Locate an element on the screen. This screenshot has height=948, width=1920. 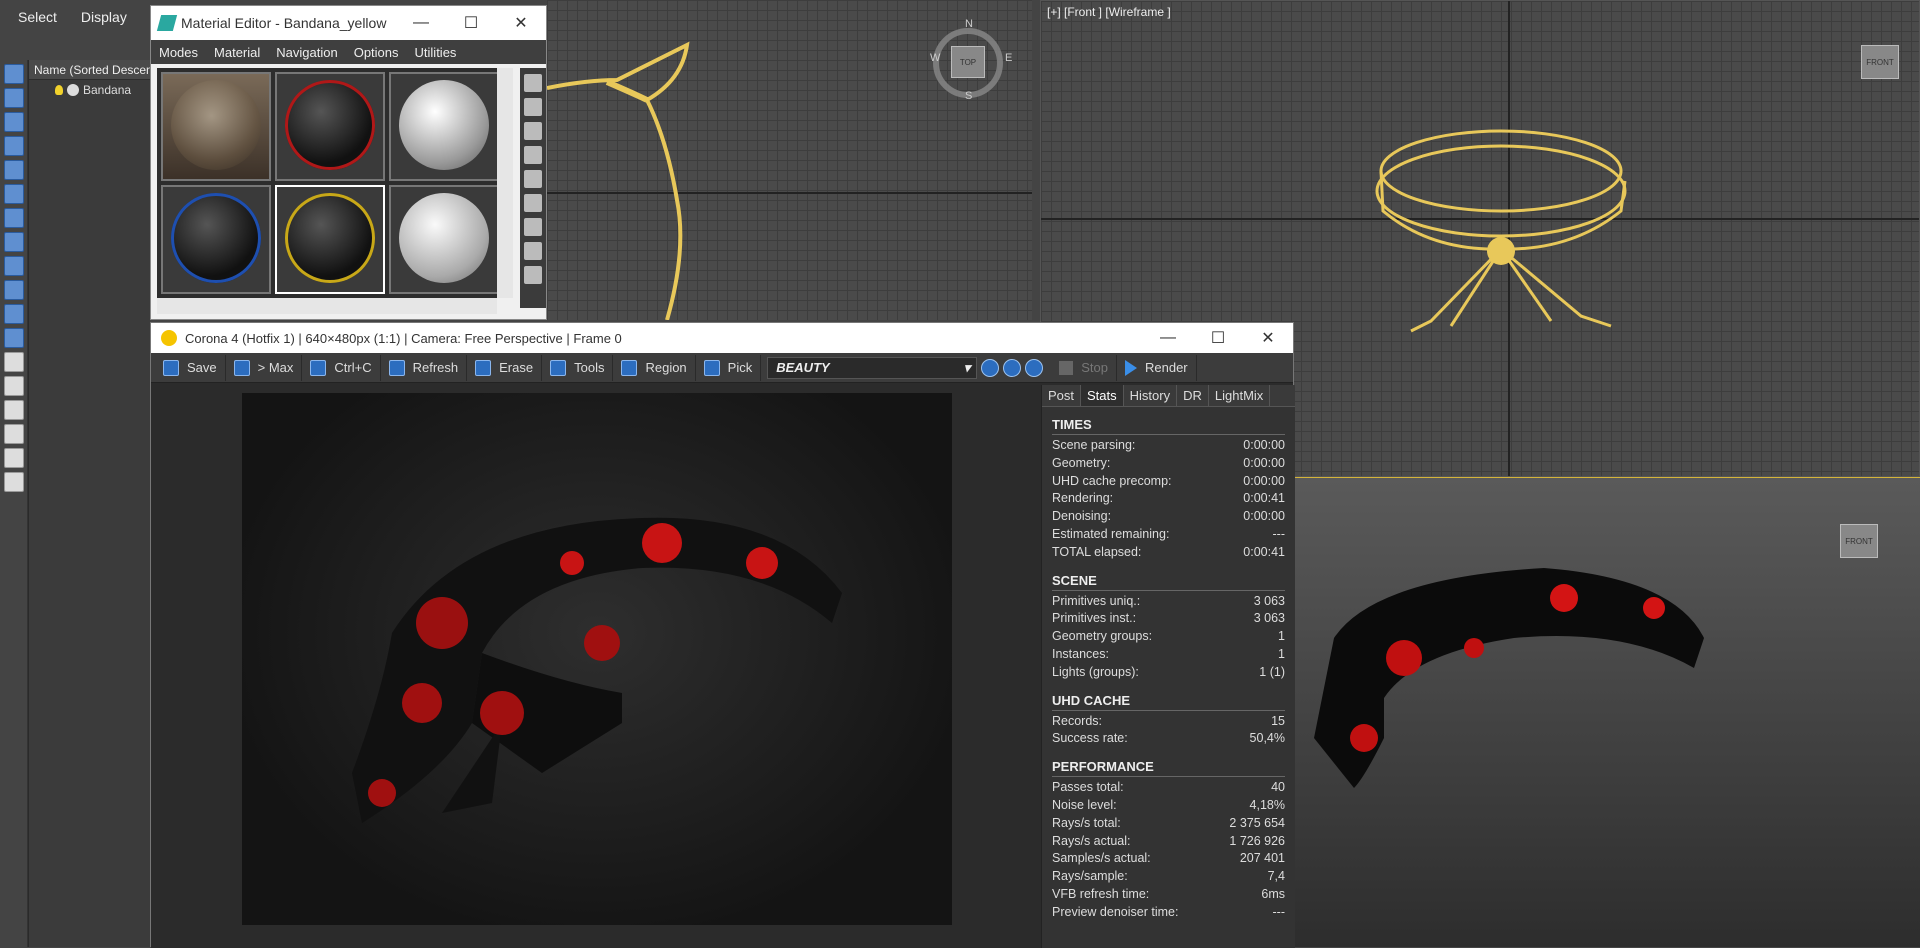
stats-label: Lights (groups): is located at coordinates (1095, 671).